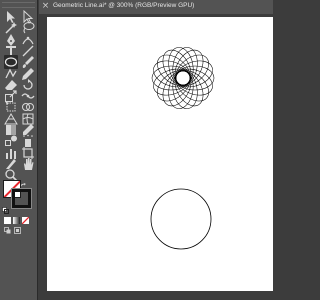 This screenshot has height=300, width=320. Describe the element at coordinates (183, 78) in the screenshot. I see `spirograph-artwork` at that location.